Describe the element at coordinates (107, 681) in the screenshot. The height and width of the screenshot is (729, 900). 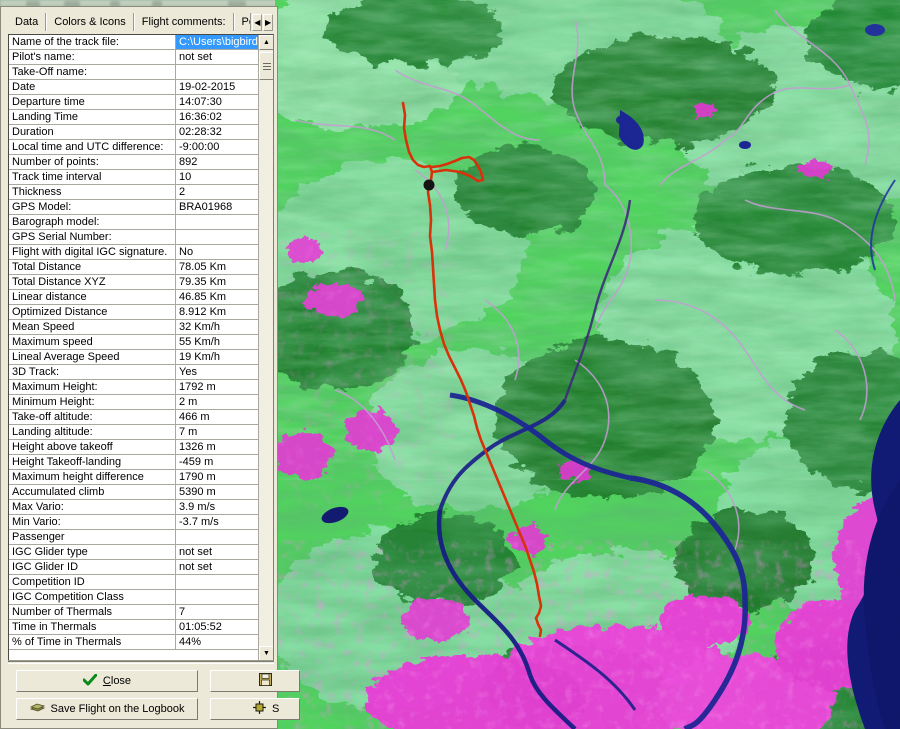
I see `close-button: Close` at that location.